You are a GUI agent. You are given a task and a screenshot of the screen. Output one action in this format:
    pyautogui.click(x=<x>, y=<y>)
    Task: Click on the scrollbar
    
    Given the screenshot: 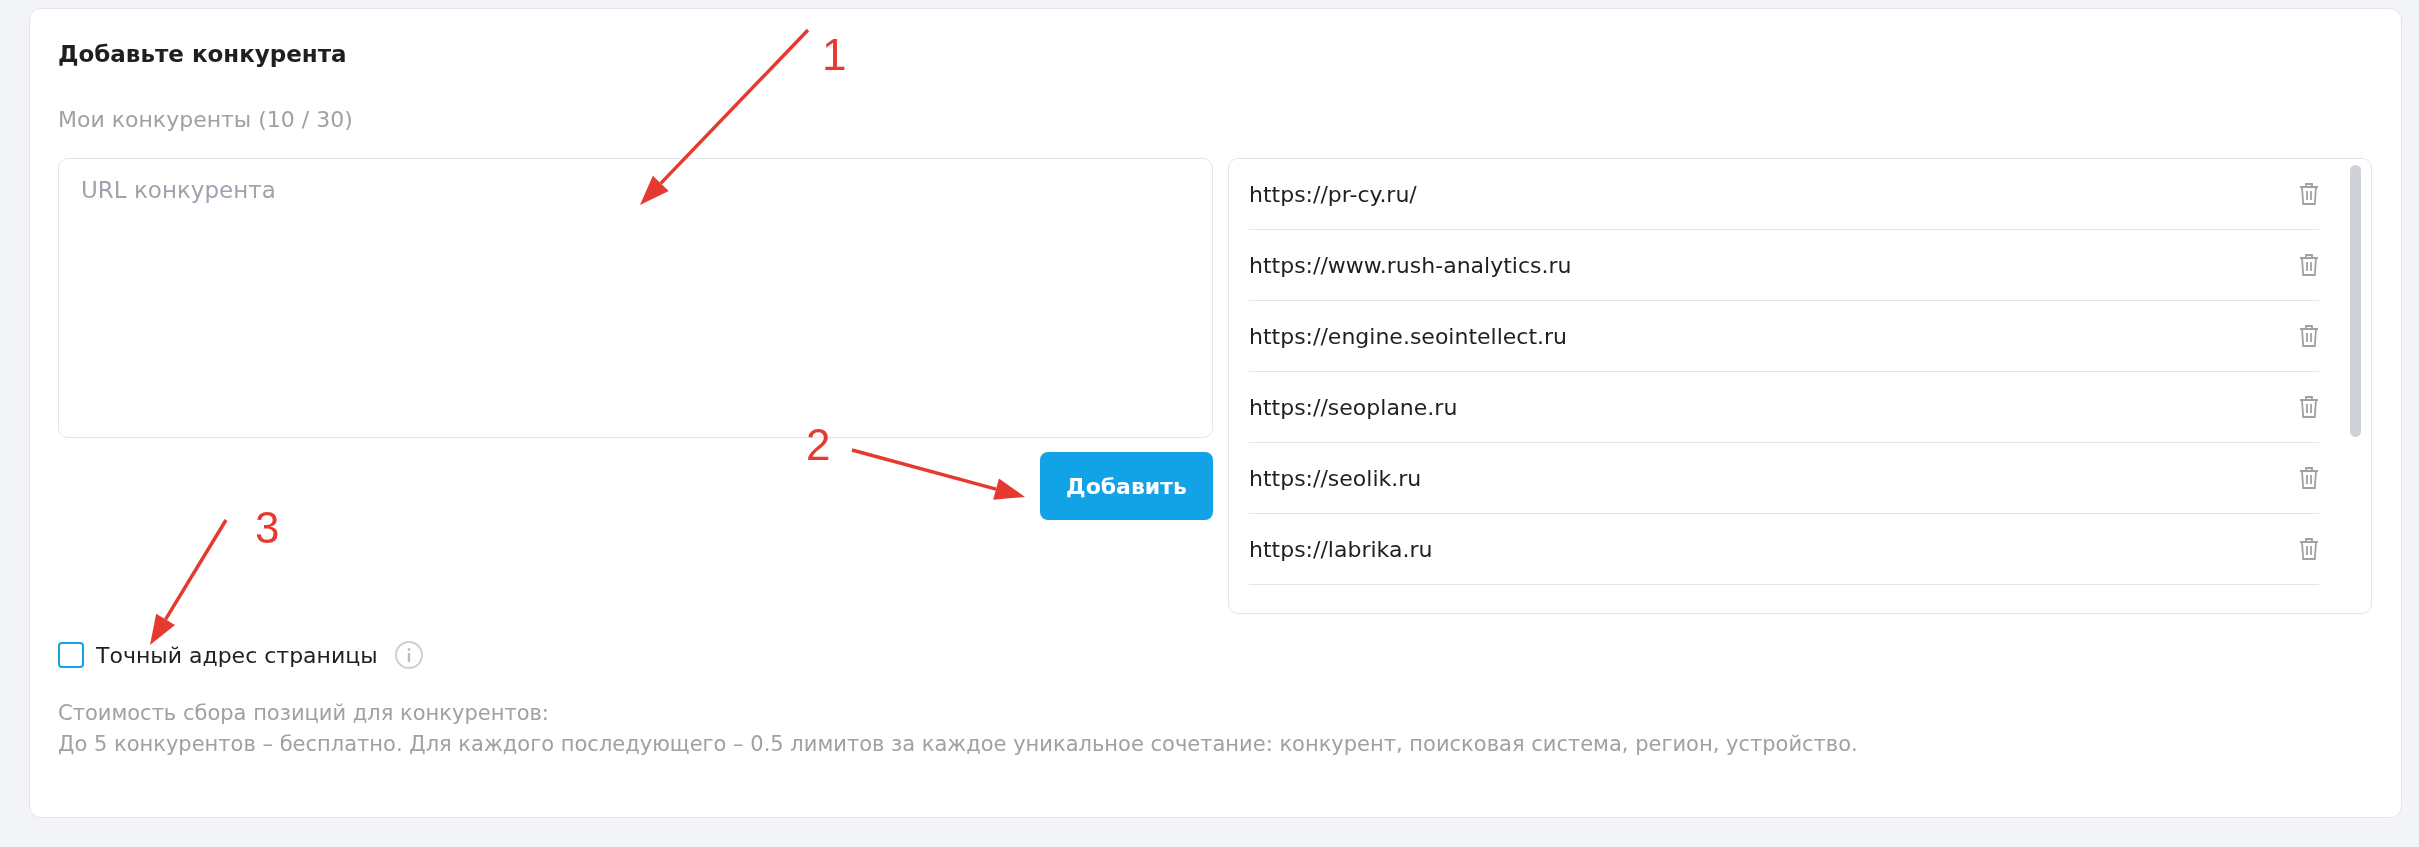 What is the action you would take?
    pyautogui.click(x=2355, y=301)
    